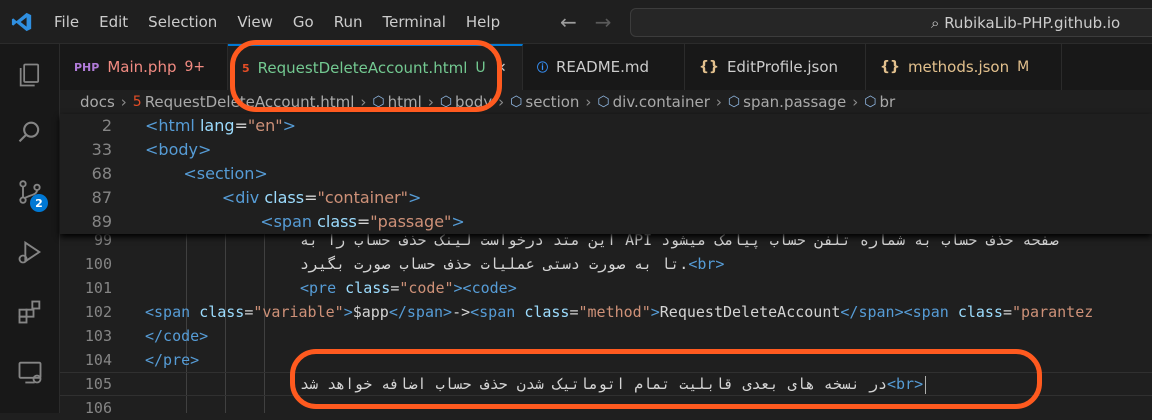  I want to click on code-token: "method", so click(614, 312).